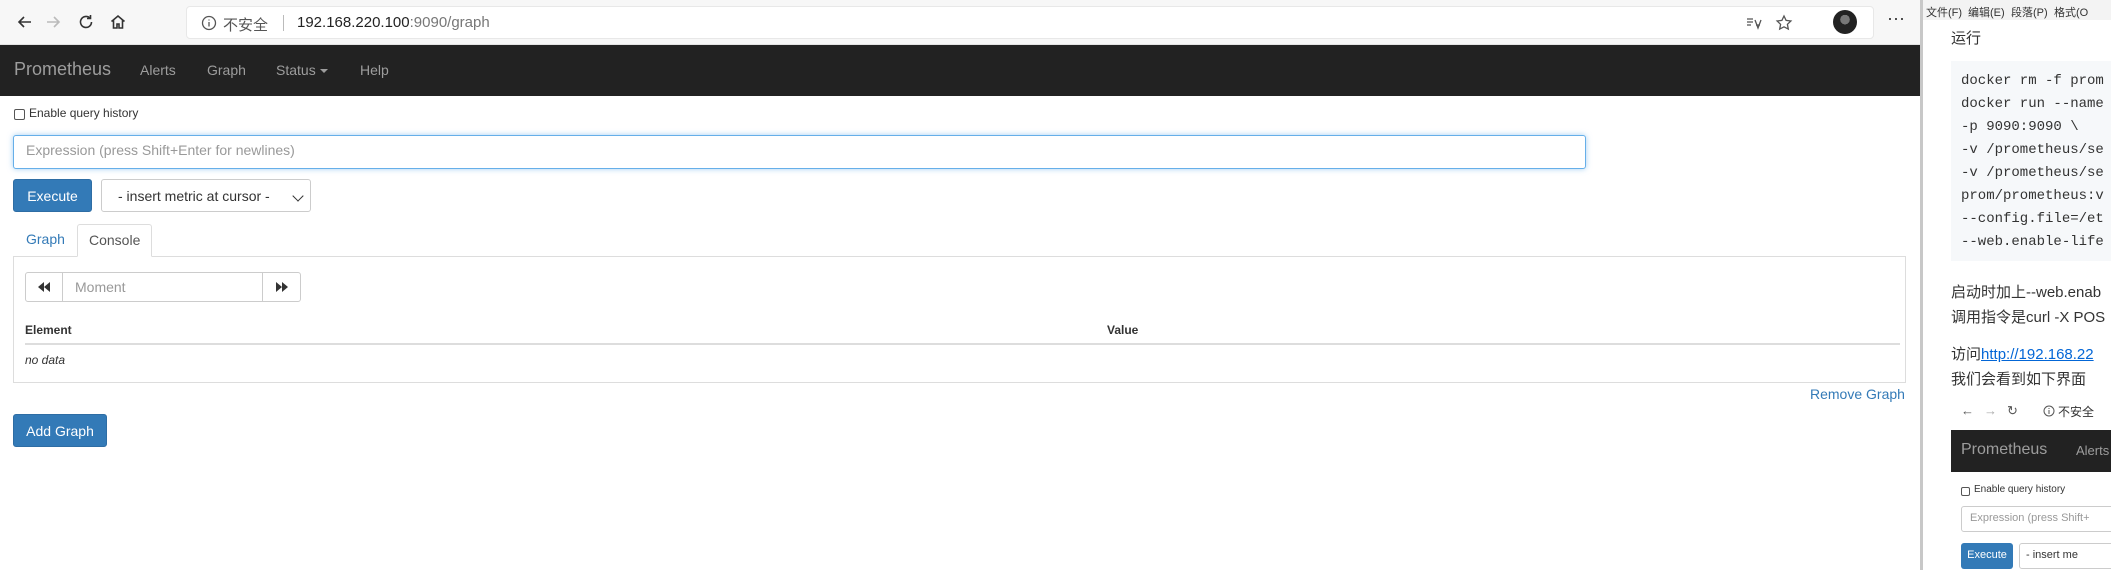 Image resolution: width=2111 pixels, height=570 pixels. Describe the element at coordinates (25, 22) in the screenshot. I see `back-arrow-icon` at that location.